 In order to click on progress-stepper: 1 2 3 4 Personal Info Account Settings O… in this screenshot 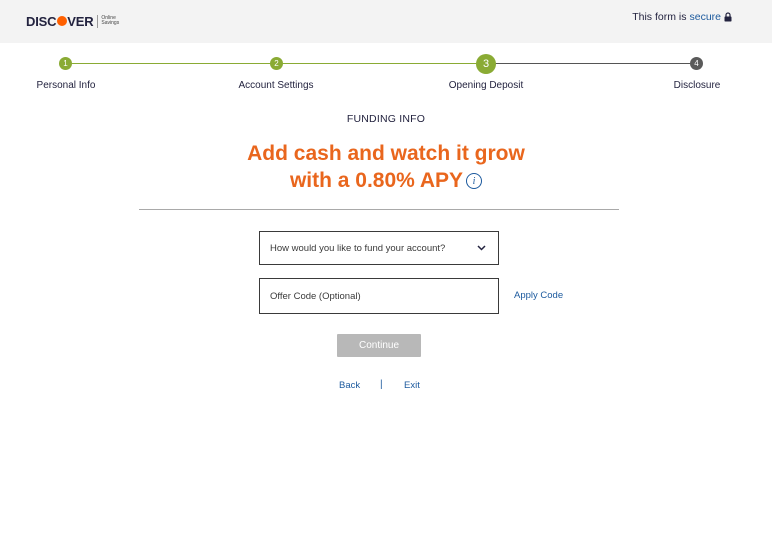, I will do `click(386, 74)`.